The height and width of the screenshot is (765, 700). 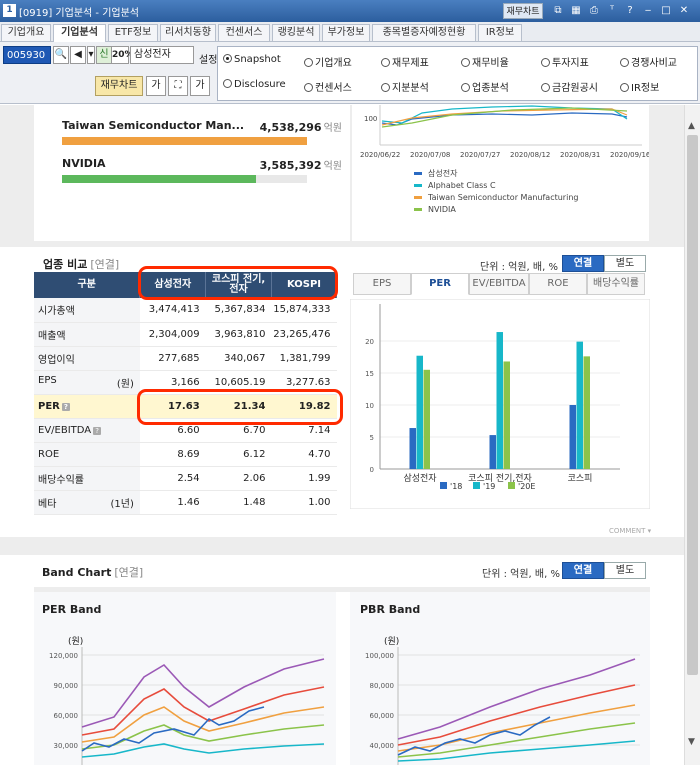 What do you see at coordinates (172, 358) in the screenshot?
I see `table-cell: 277,685` at bounding box center [172, 358].